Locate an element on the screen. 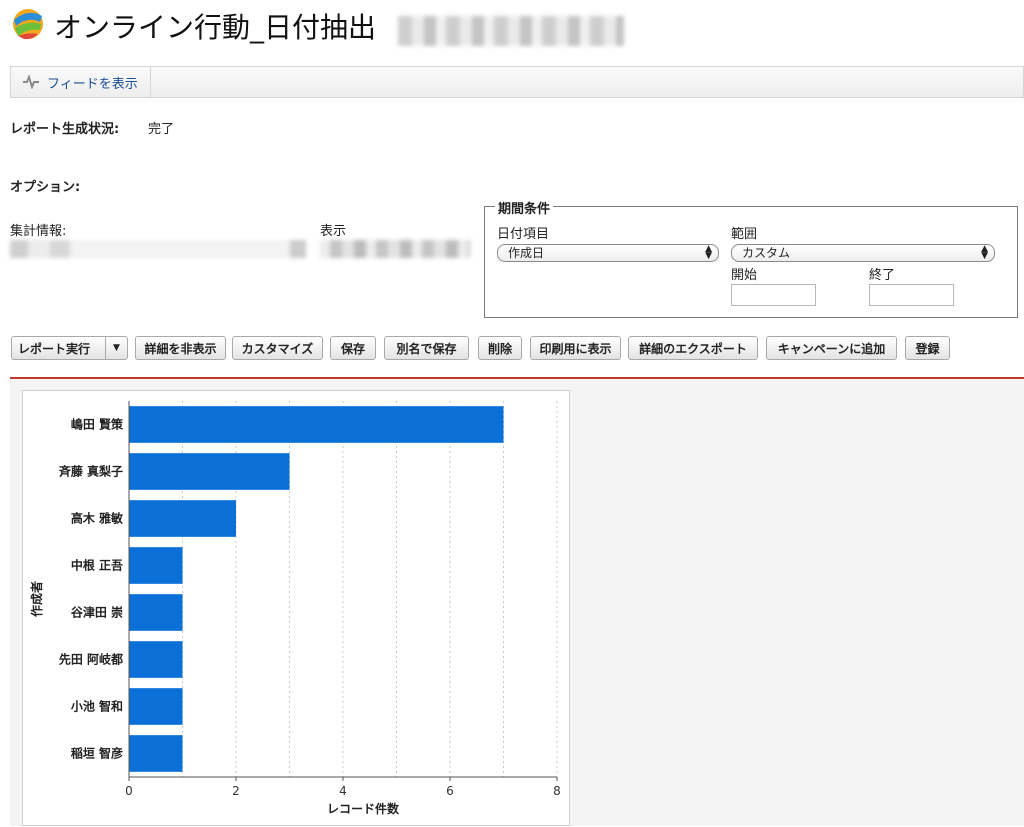 This screenshot has width=1024, height=827. feed-icon is located at coordinates (31, 82).